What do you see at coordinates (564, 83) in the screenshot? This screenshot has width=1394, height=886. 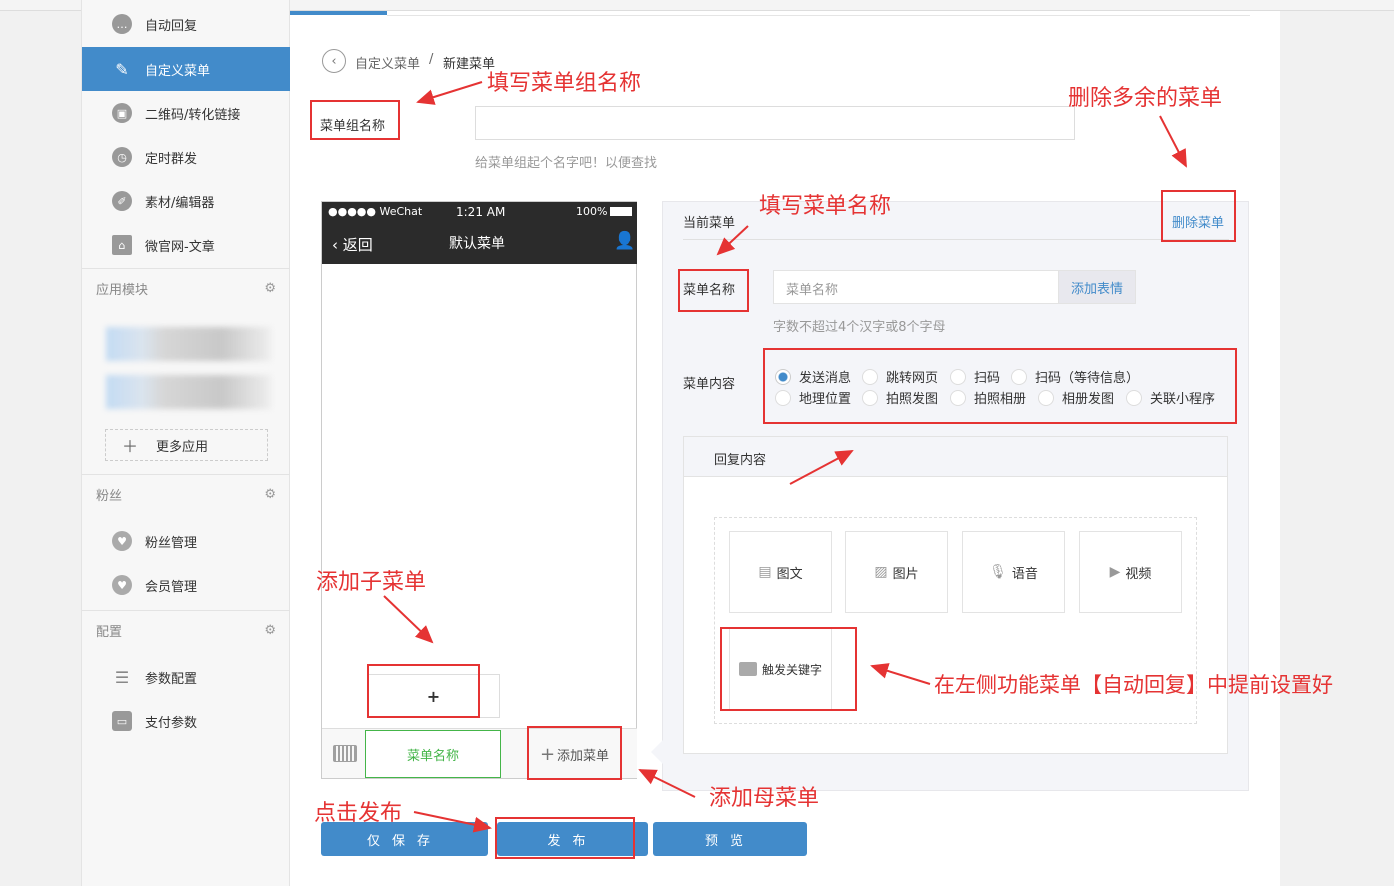 I see `annotation-fill-group: 填写菜单组名称` at bounding box center [564, 83].